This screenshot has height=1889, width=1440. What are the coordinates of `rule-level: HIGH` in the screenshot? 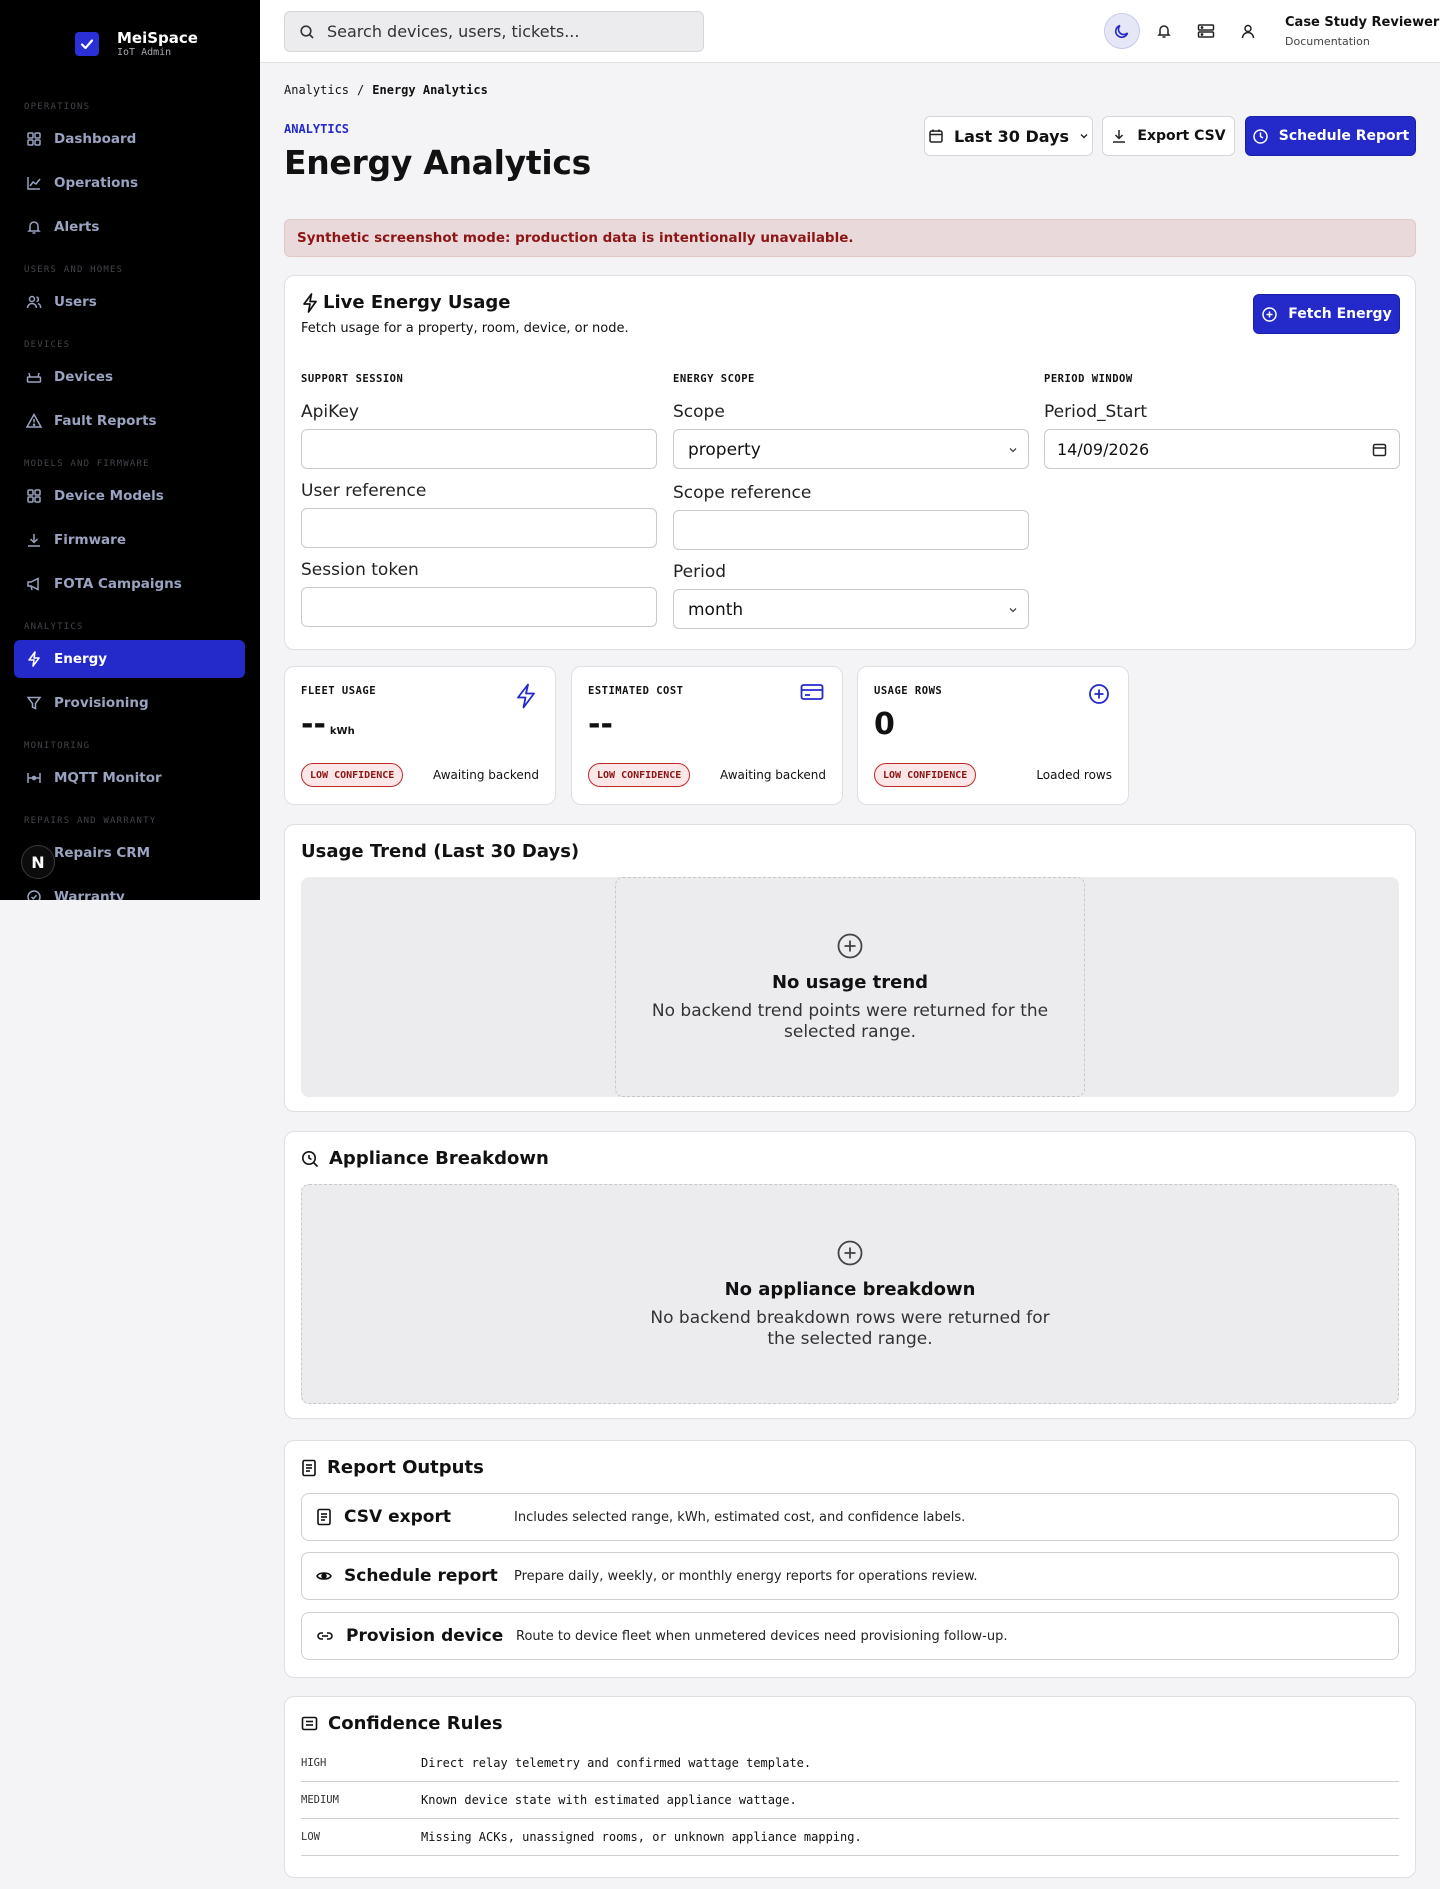 It's located at (314, 1763).